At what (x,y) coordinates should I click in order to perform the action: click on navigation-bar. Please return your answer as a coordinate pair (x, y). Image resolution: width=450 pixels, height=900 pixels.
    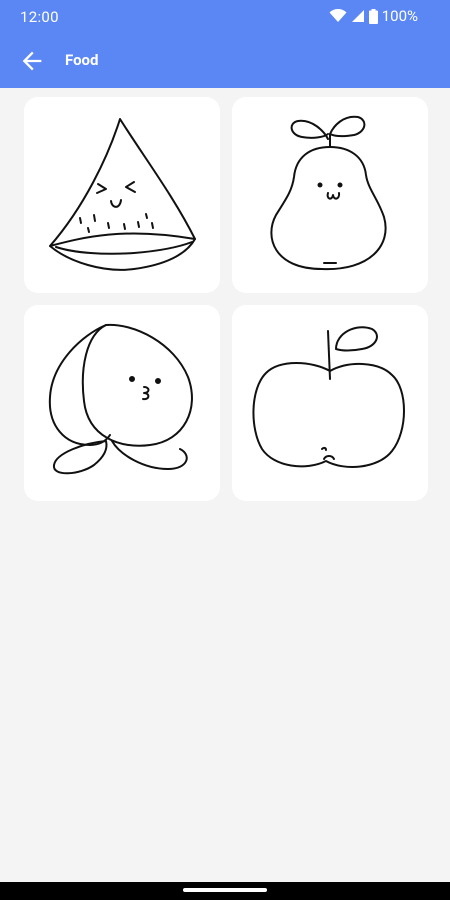
    Looking at the image, I should click on (225, 891).